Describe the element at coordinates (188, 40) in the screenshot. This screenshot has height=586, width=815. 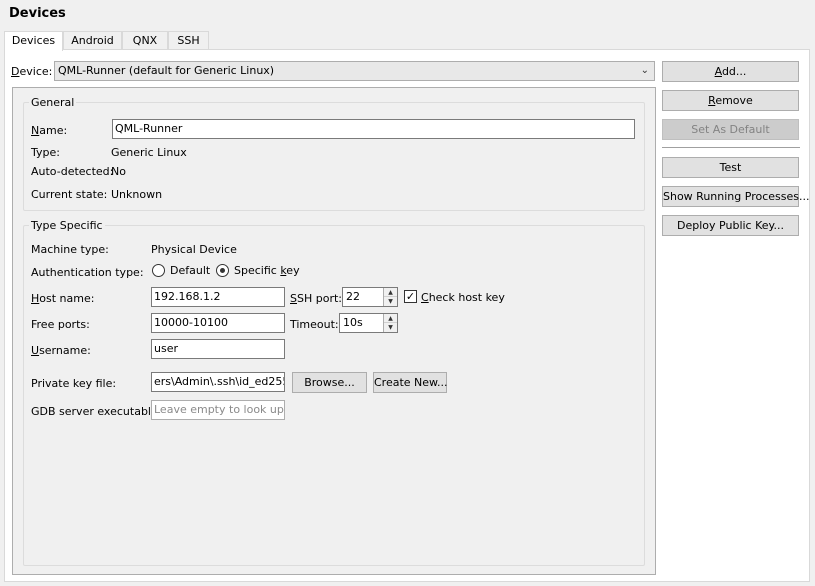
I see `tab-ssh: SSH` at that location.